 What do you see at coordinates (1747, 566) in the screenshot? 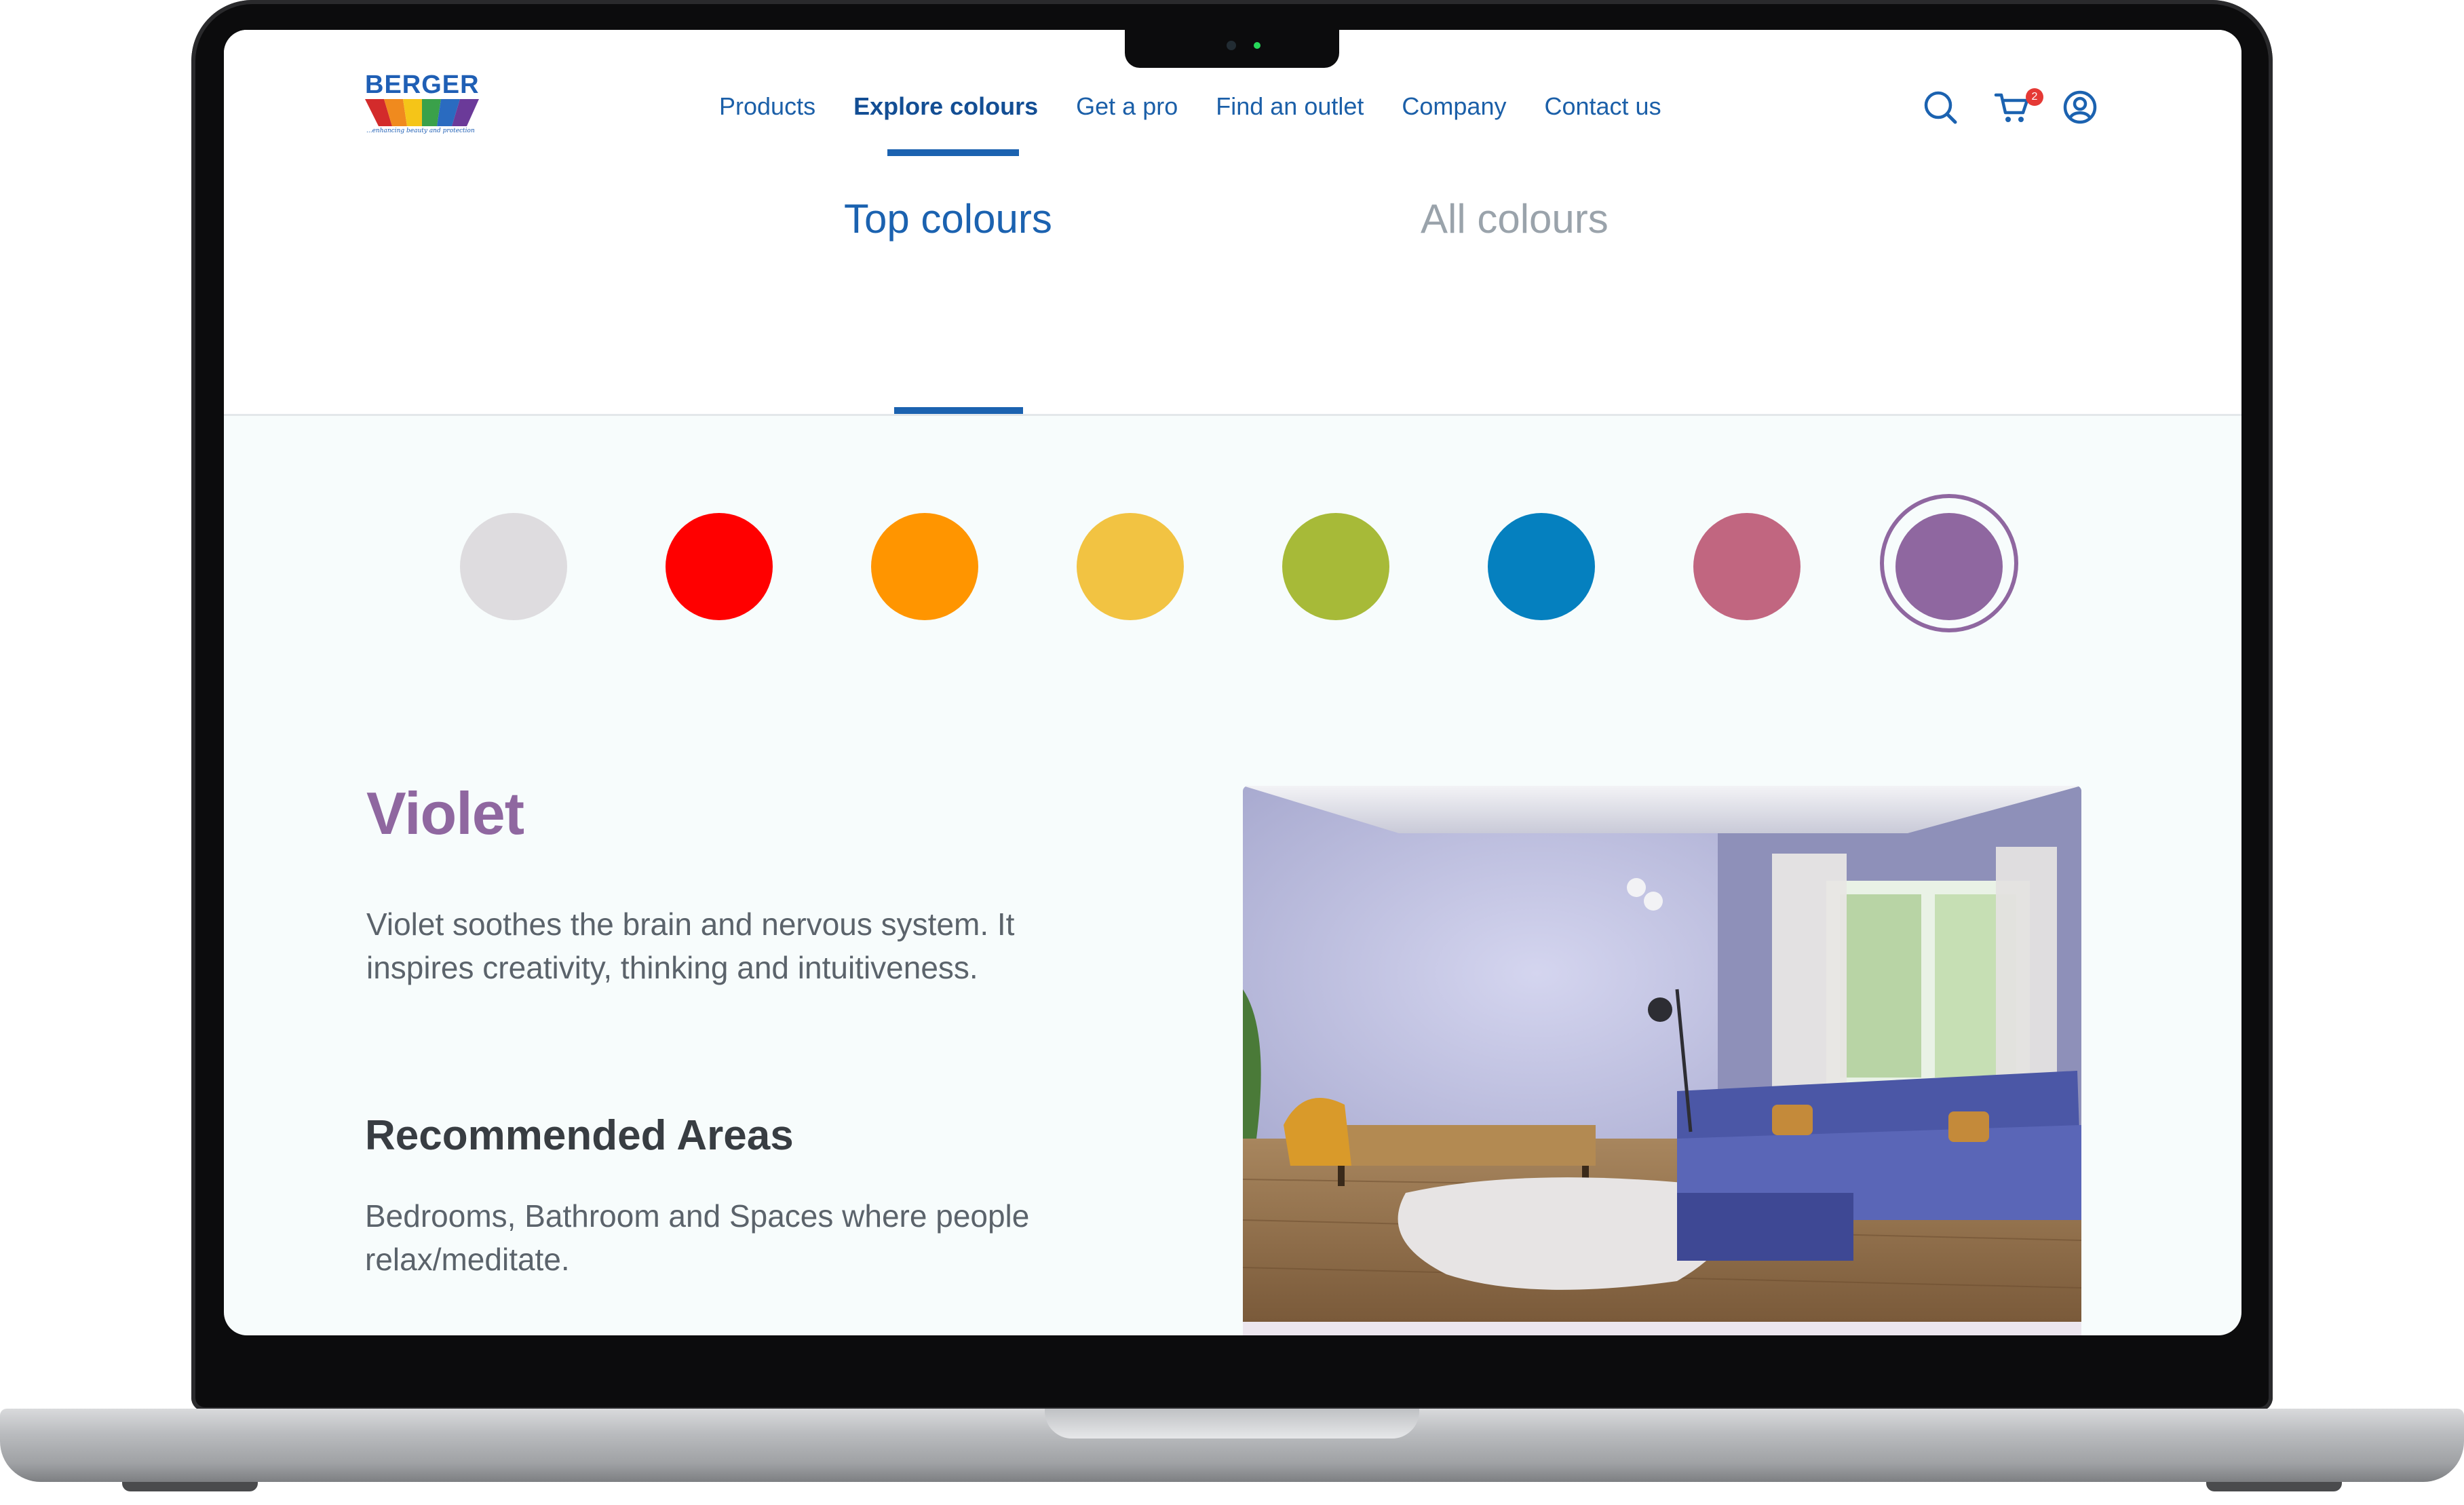
I see `swatch-pink` at bounding box center [1747, 566].